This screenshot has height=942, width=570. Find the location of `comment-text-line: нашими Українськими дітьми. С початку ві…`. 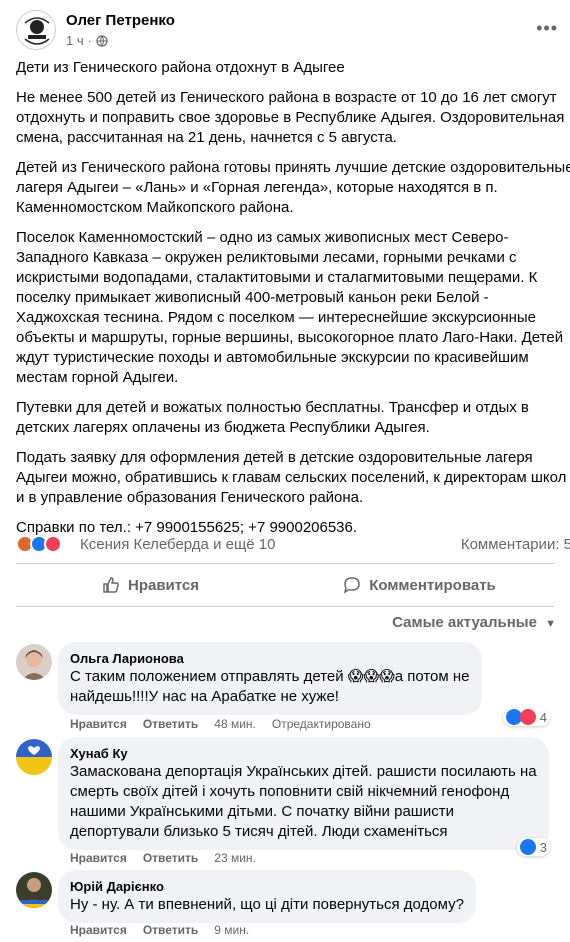

comment-text-line: нашими Українськими дітьми. С початку ві… is located at coordinates (262, 811).